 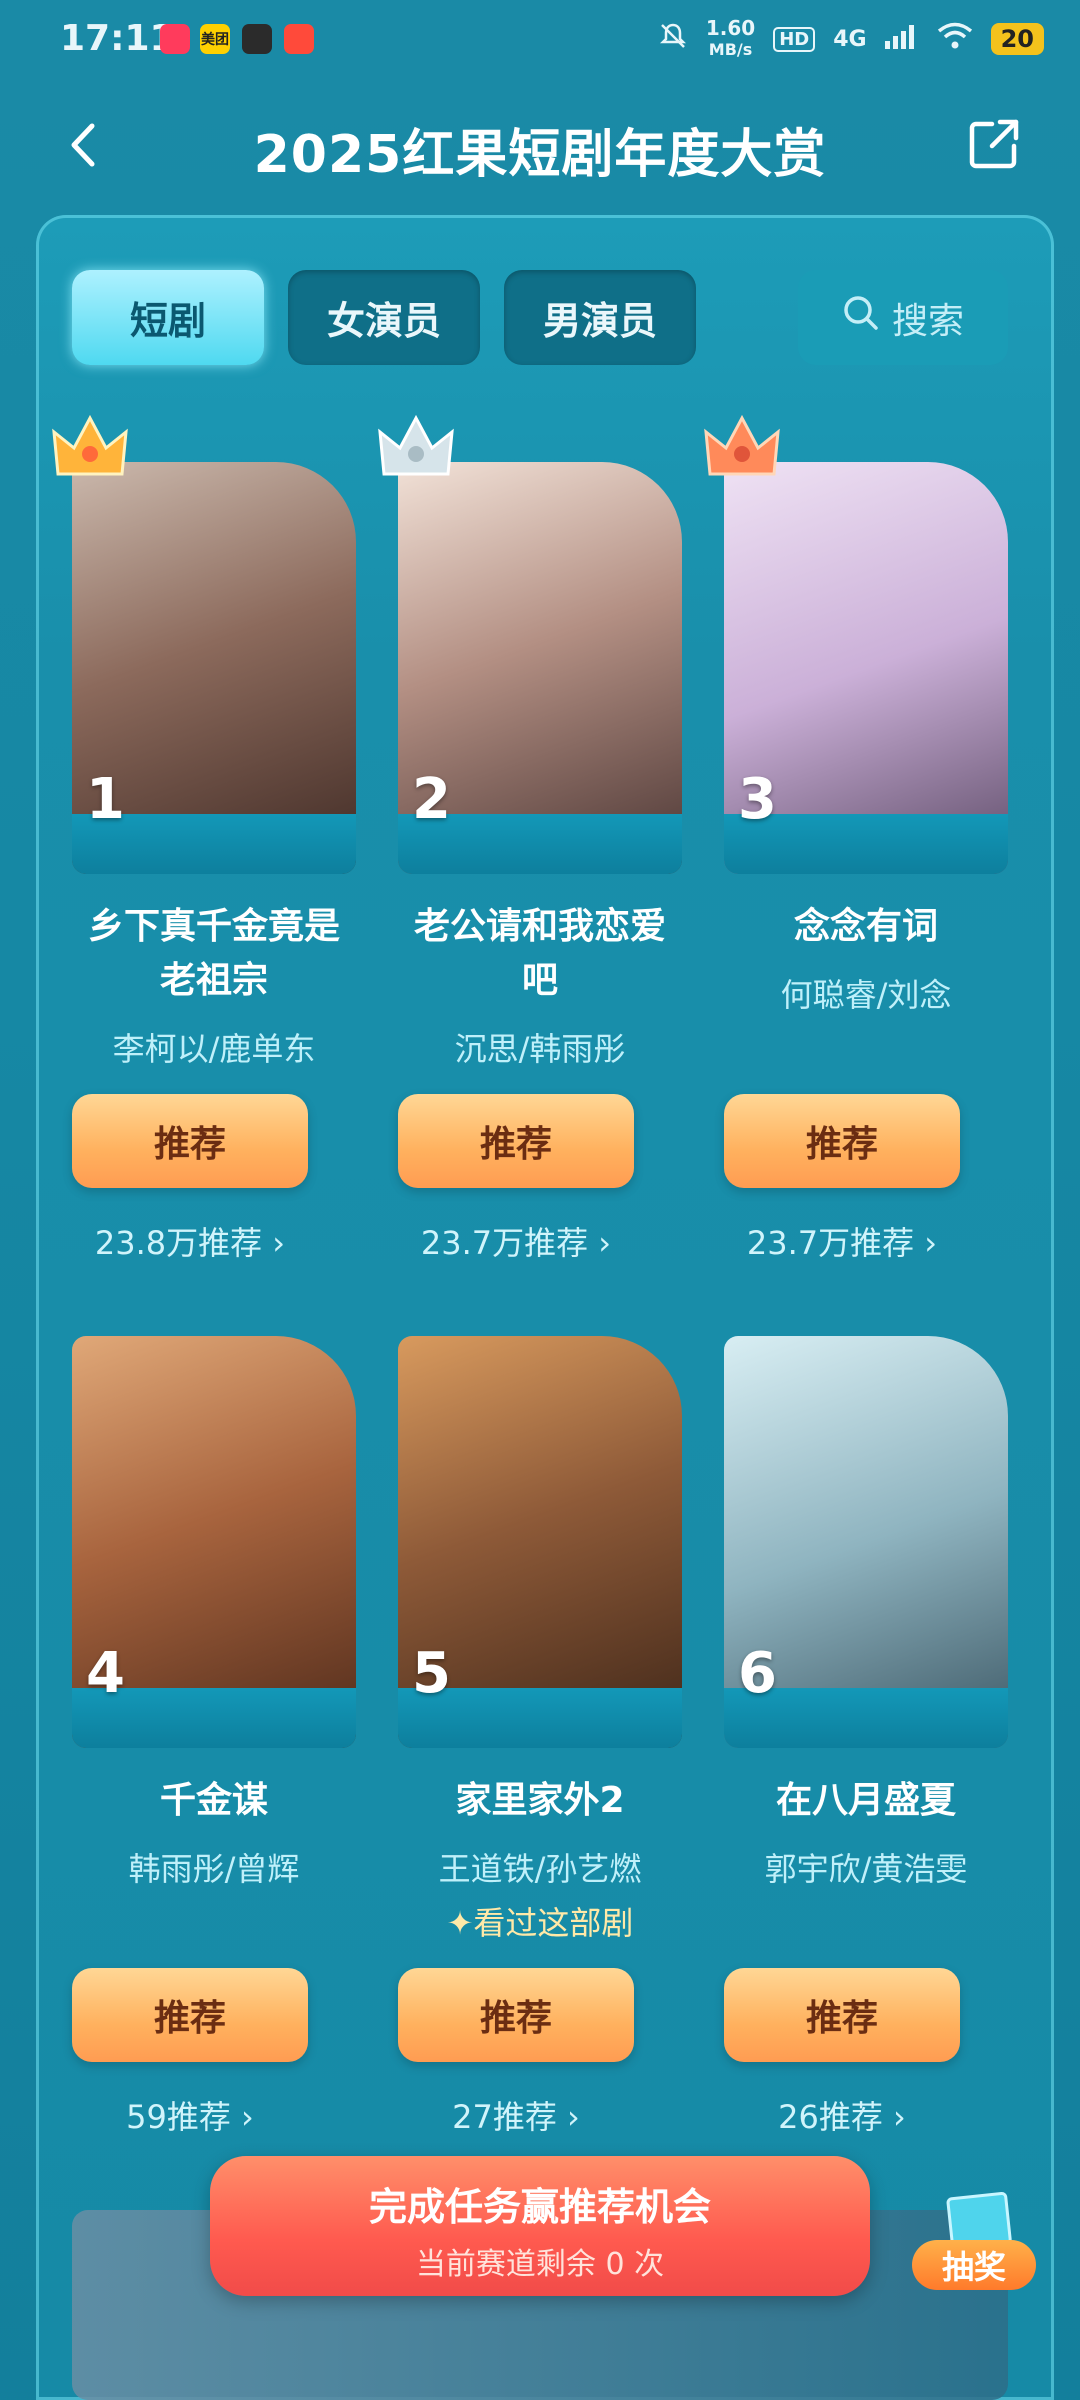 I want to click on search-button: 搜索, so click(x=903, y=317).